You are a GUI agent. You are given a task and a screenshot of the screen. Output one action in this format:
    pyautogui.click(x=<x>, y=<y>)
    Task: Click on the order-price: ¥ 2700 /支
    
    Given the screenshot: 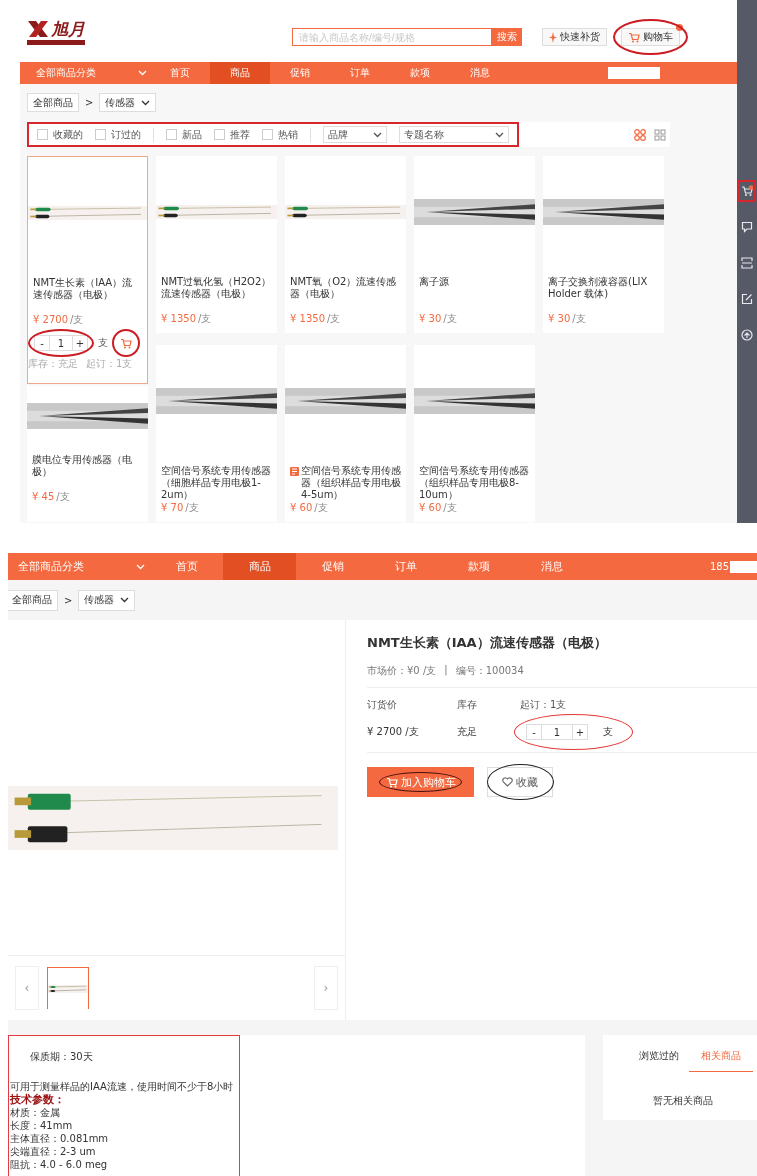 What is the action you would take?
    pyautogui.click(x=393, y=732)
    